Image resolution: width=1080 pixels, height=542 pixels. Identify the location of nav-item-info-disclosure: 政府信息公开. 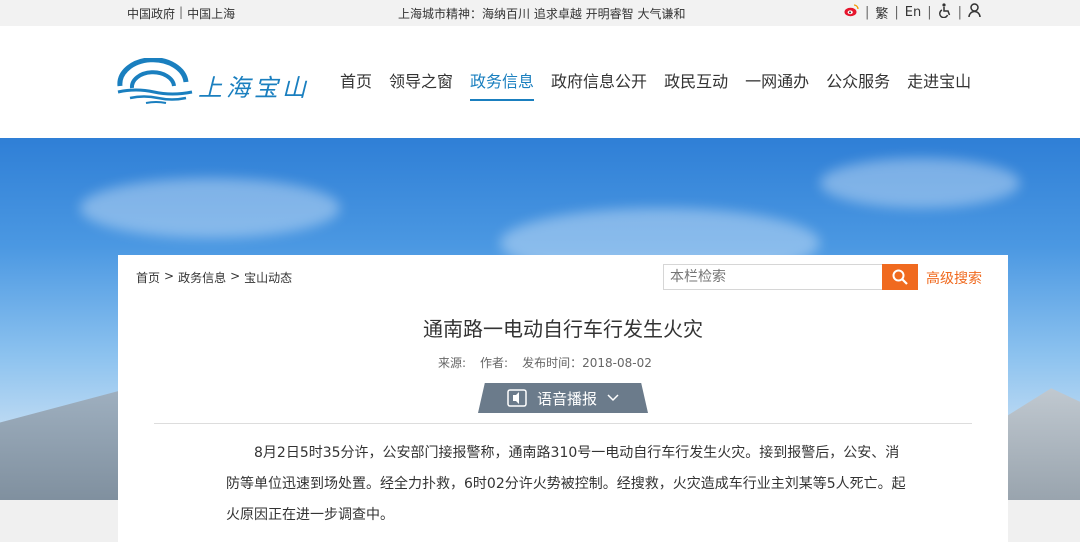
(599, 84).